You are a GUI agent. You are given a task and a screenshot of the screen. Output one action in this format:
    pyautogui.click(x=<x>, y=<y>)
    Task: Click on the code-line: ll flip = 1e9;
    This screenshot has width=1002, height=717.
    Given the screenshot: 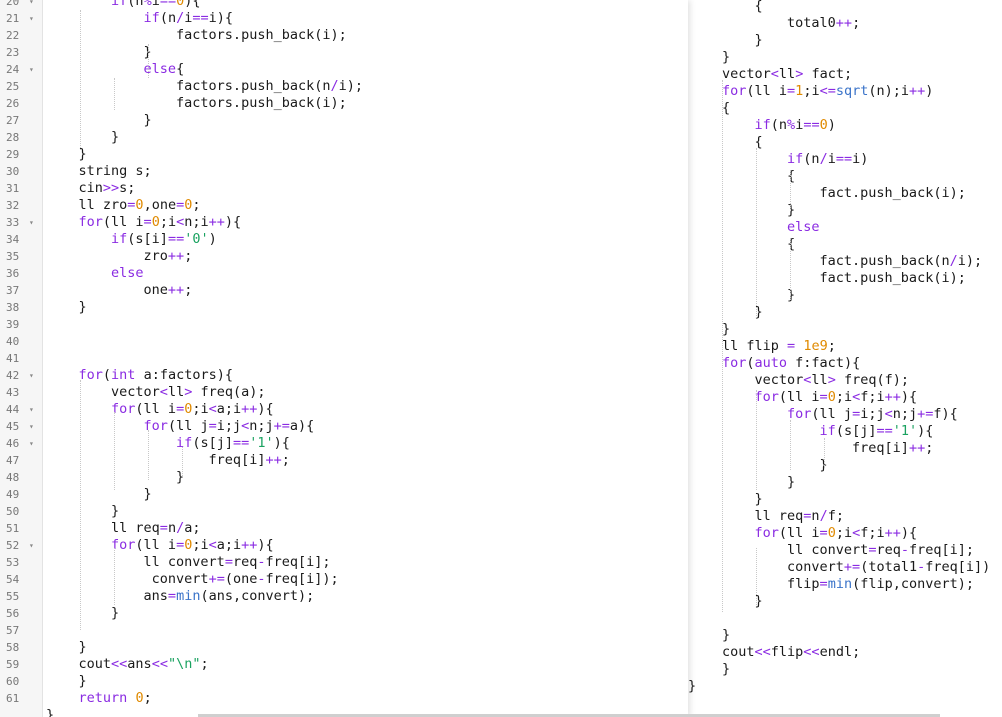 What is the action you would take?
    pyautogui.click(x=779, y=346)
    